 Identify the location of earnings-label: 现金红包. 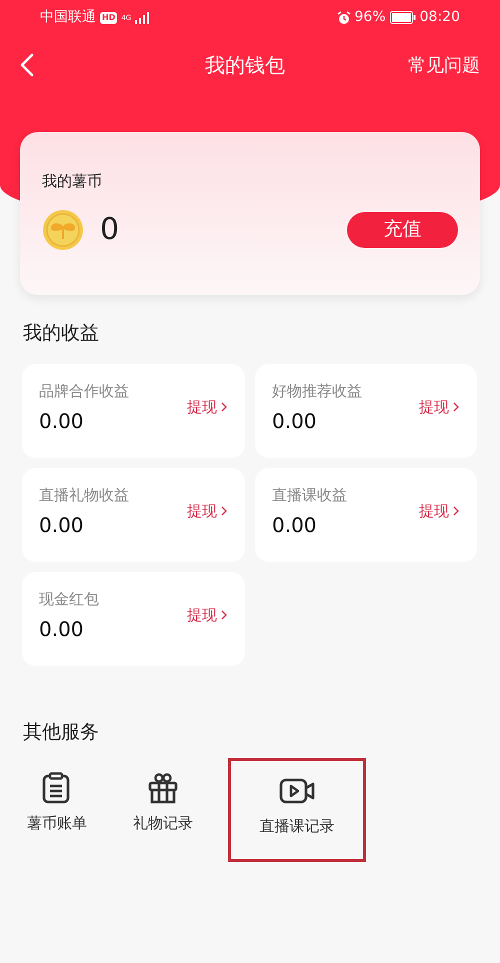
(69, 599).